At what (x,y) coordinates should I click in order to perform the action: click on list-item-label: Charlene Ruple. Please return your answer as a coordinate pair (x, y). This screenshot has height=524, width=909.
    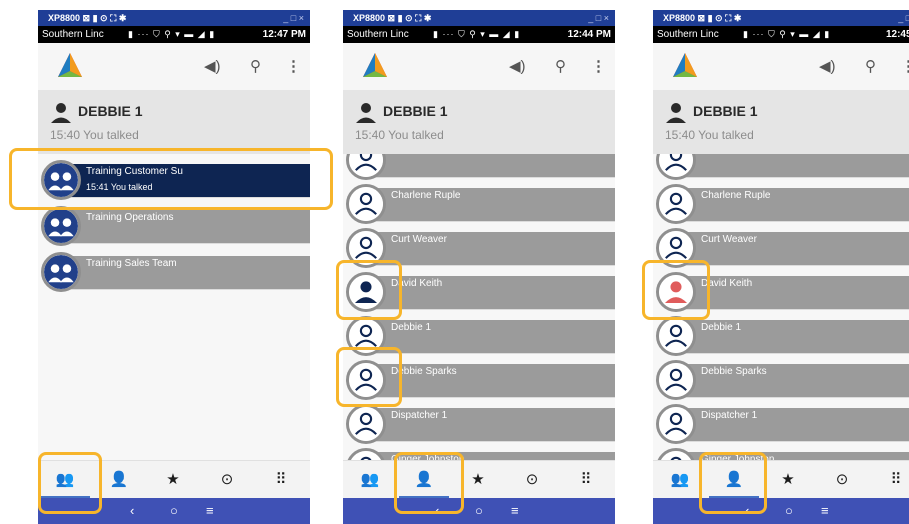
    Looking at the image, I should click on (736, 195).